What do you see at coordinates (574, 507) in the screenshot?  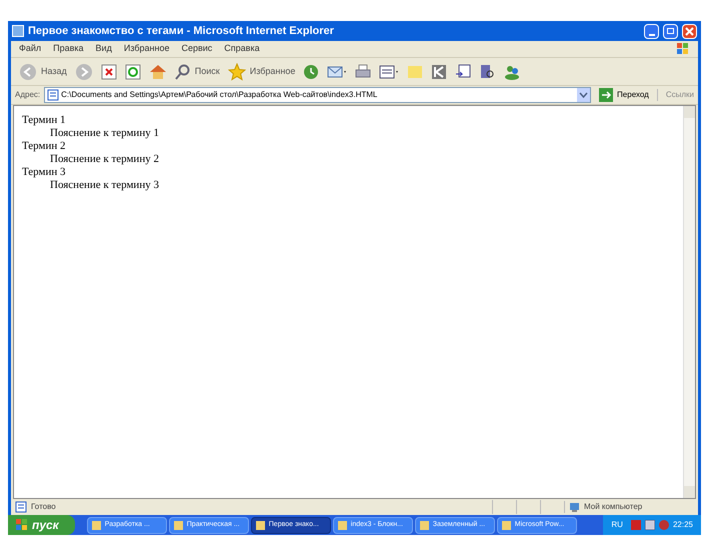 I see `computer-icon` at bounding box center [574, 507].